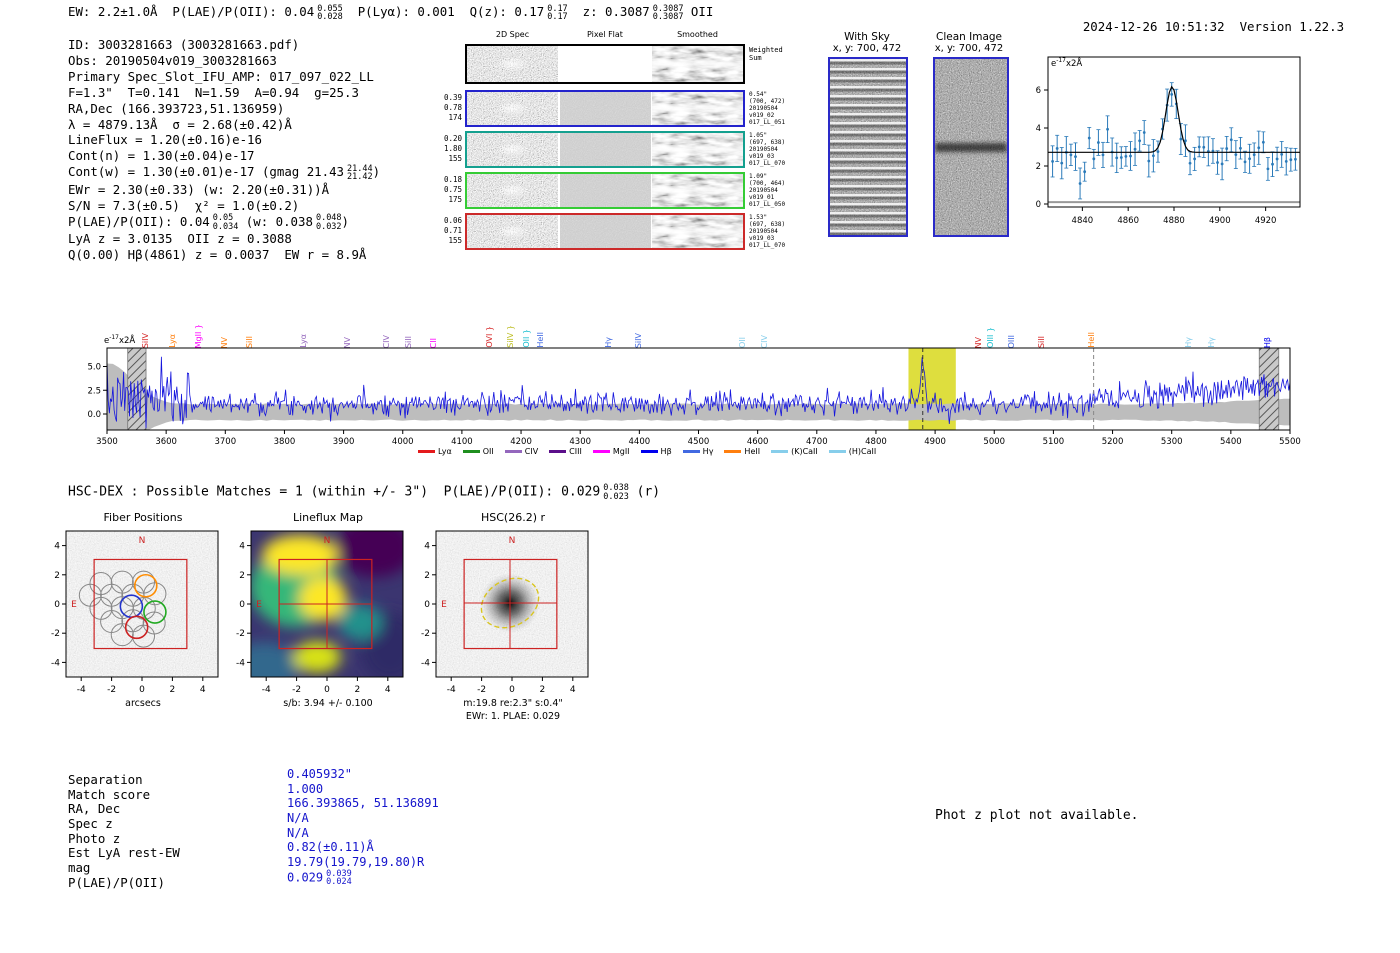 Image resolution: width=1400 pixels, height=953 pixels. I want to click on text-segment: EWr = 2.30(±0.33) (w: 2.20(±0.31))Å, so click(199, 189).